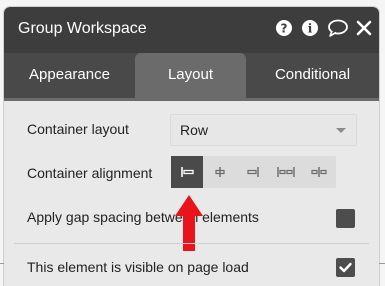 The width and height of the screenshot is (385, 286). What do you see at coordinates (138, 267) in the screenshot?
I see `visible-on-load-label: This element is visible on page load` at bounding box center [138, 267].